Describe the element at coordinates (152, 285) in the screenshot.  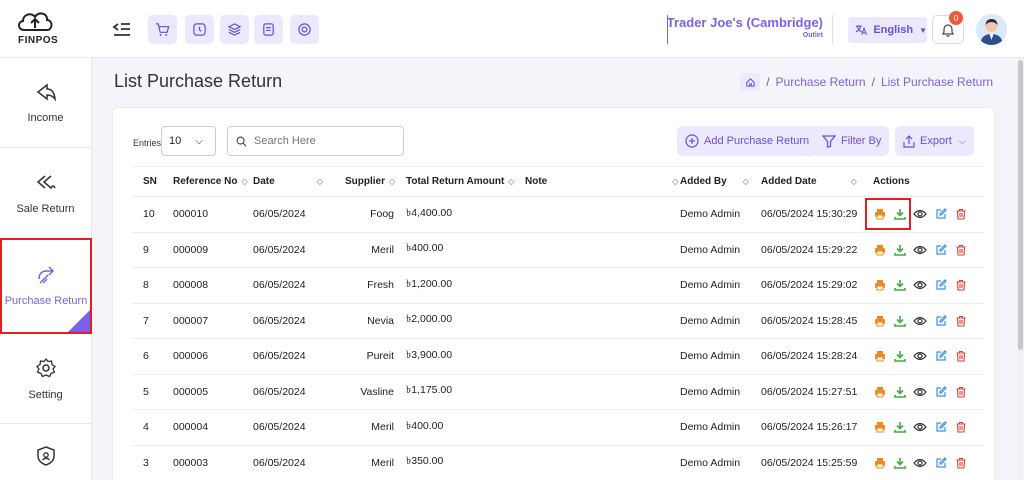
I see `cell-sn: 8` at that location.